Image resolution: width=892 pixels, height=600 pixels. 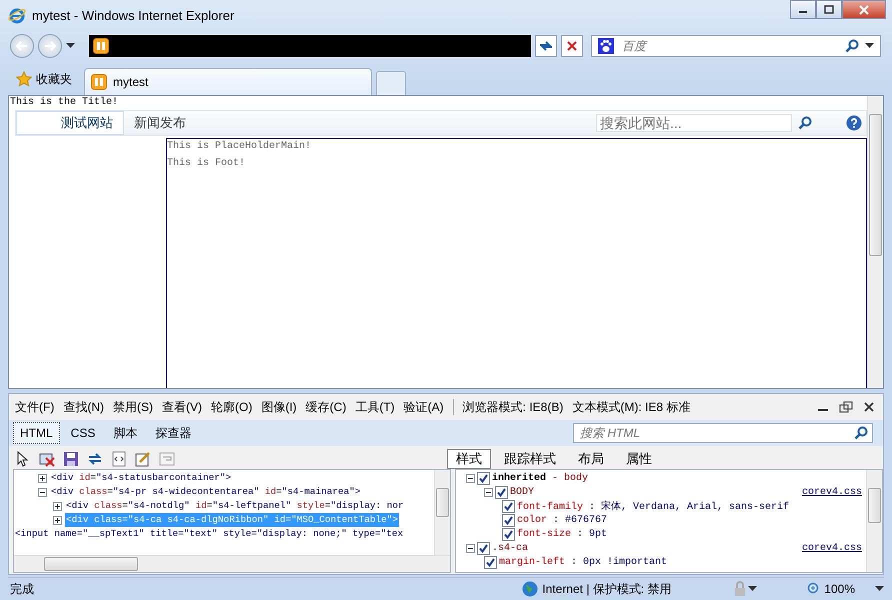 What do you see at coordinates (143, 459) in the screenshot?
I see `edit-icon` at bounding box center [143, 459].